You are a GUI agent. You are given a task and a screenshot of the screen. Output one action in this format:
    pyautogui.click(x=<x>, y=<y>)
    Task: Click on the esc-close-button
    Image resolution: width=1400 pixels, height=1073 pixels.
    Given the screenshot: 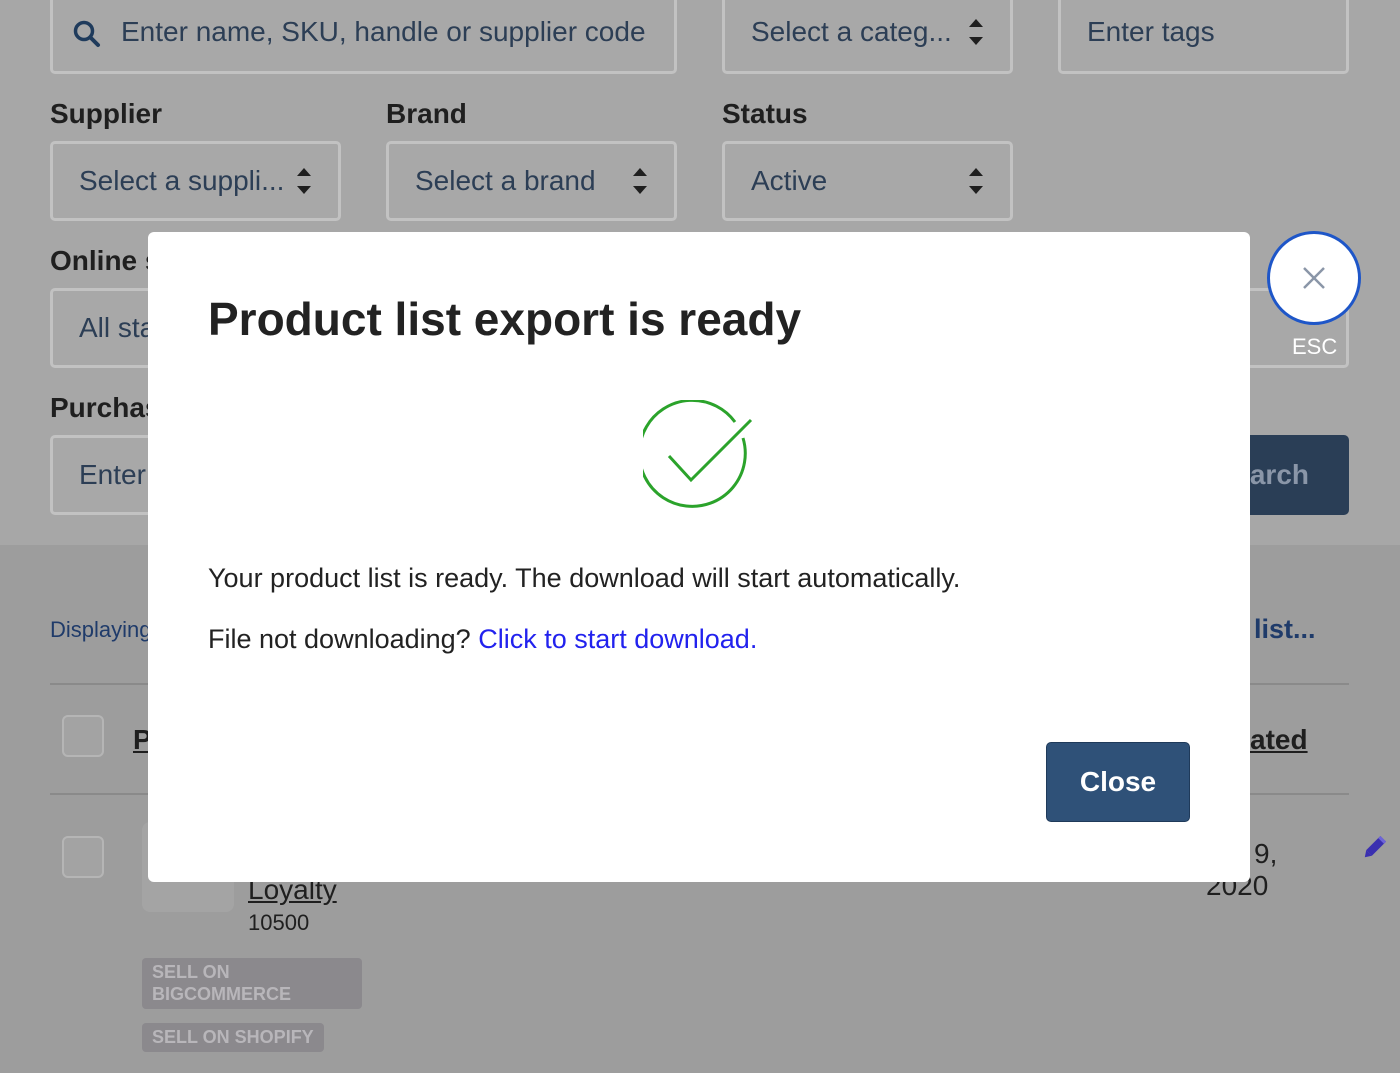 What is the action you would take?
    pyautogui.click(x=1314, y=278)
    